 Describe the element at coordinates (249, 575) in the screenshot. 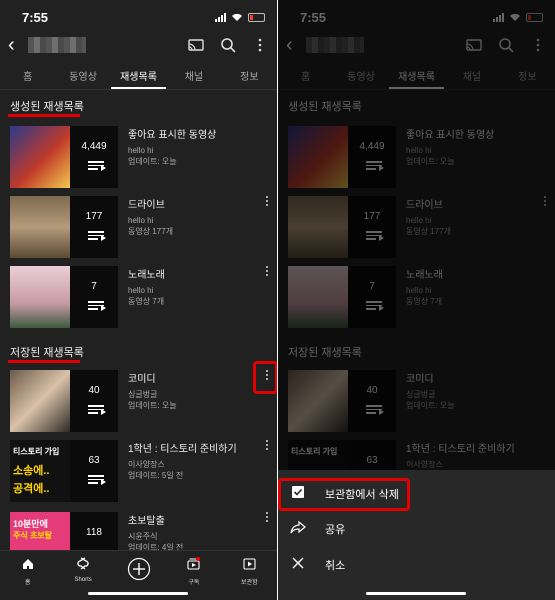

I see `nav-library: 보관함` at that location.